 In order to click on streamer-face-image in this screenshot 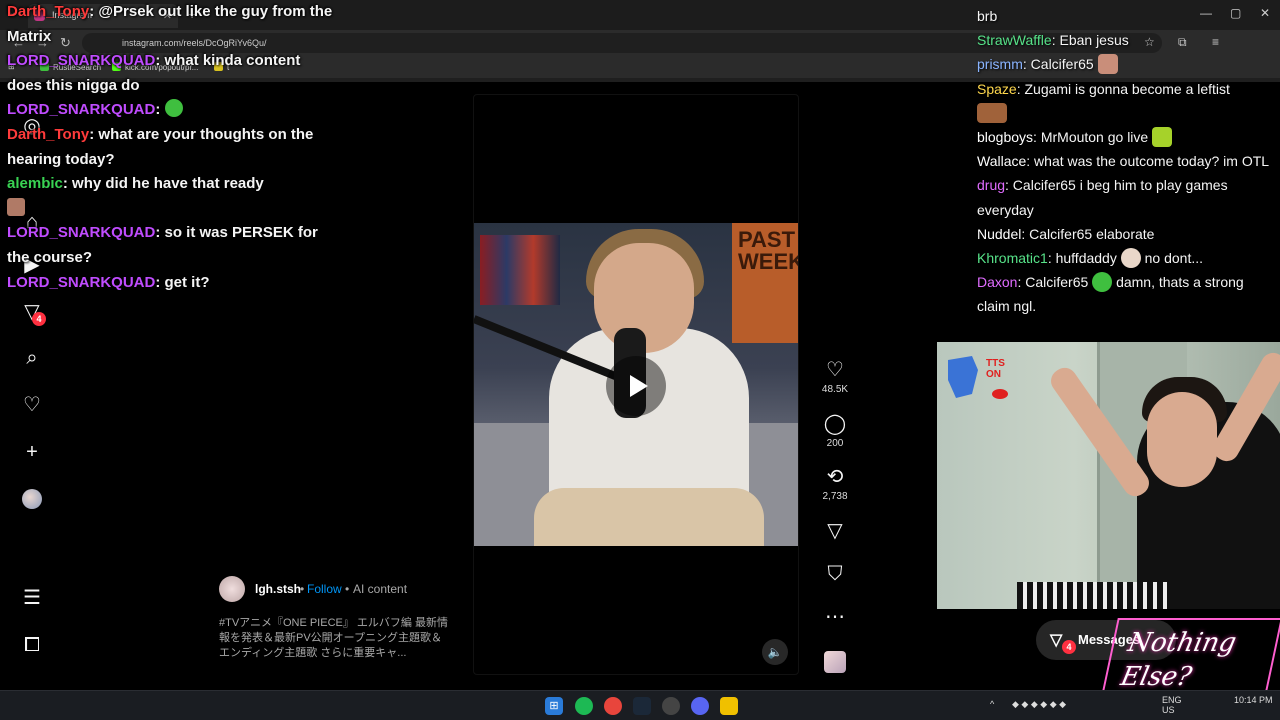, I will do `click(1182, 439)`.